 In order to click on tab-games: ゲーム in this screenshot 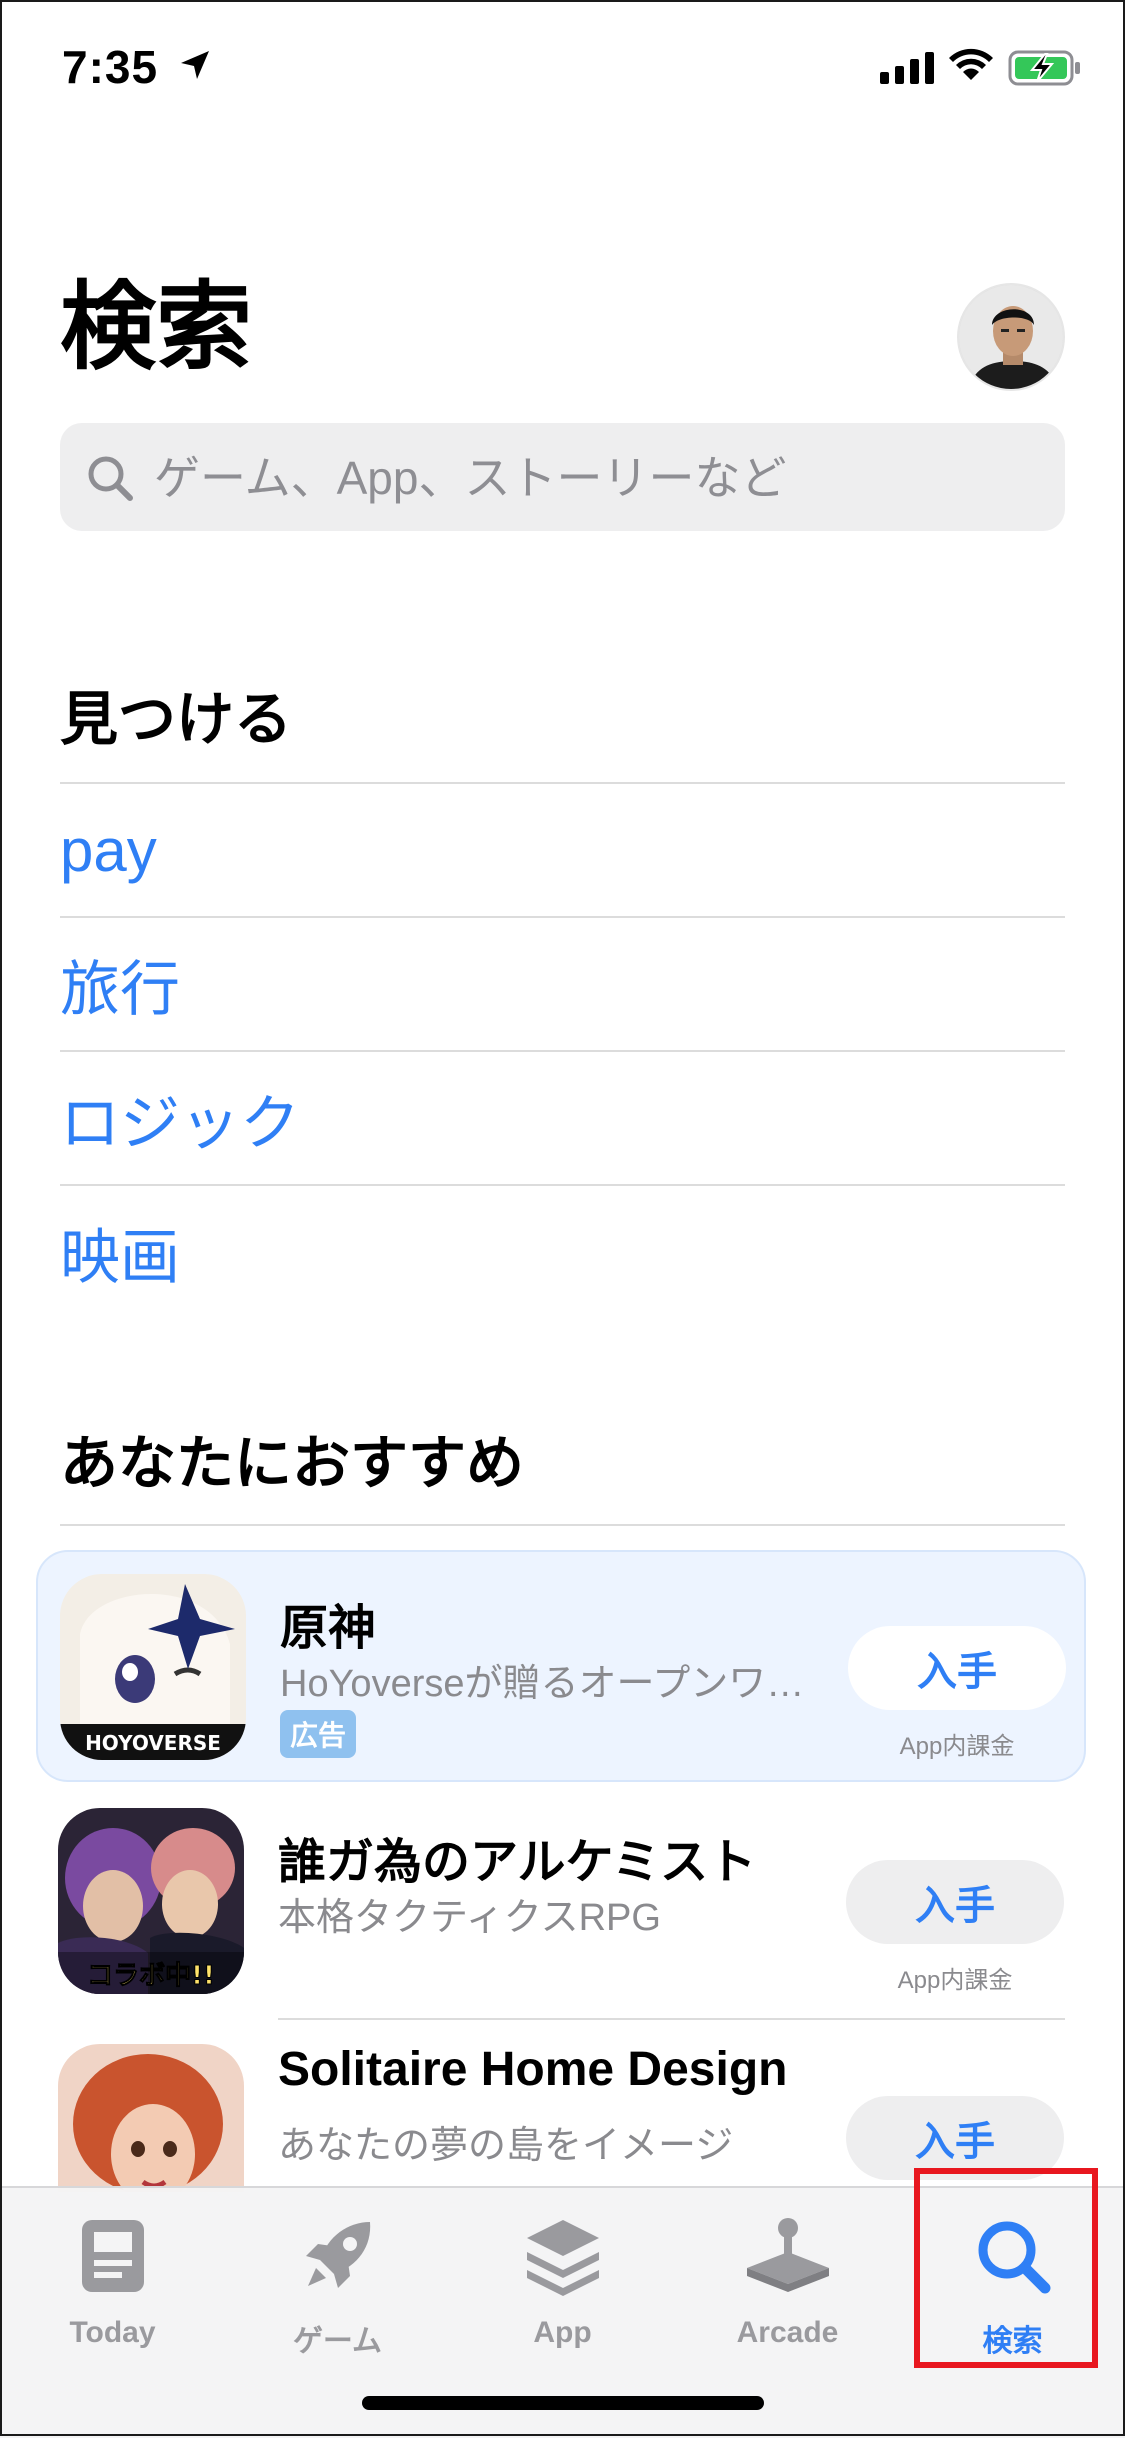, I will do `click(337, 2283)`.